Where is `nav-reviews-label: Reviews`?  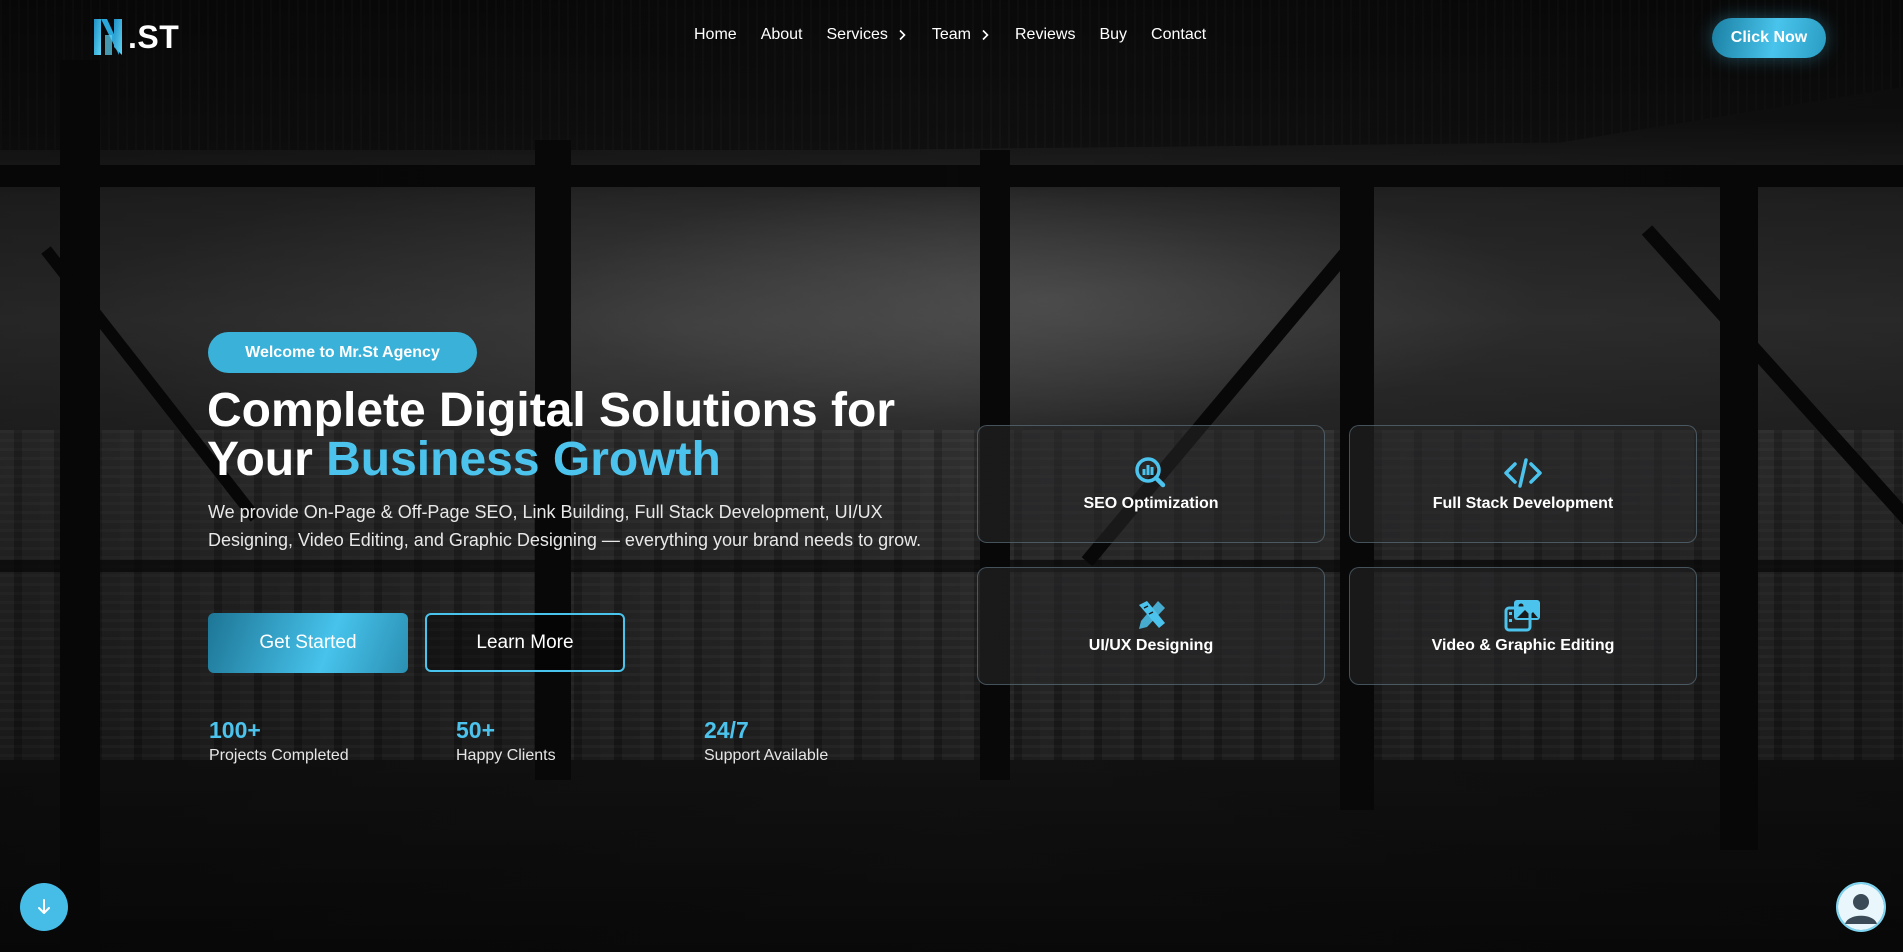 nav-reviews-label: Reviews is located at coordinates (1045, 34).